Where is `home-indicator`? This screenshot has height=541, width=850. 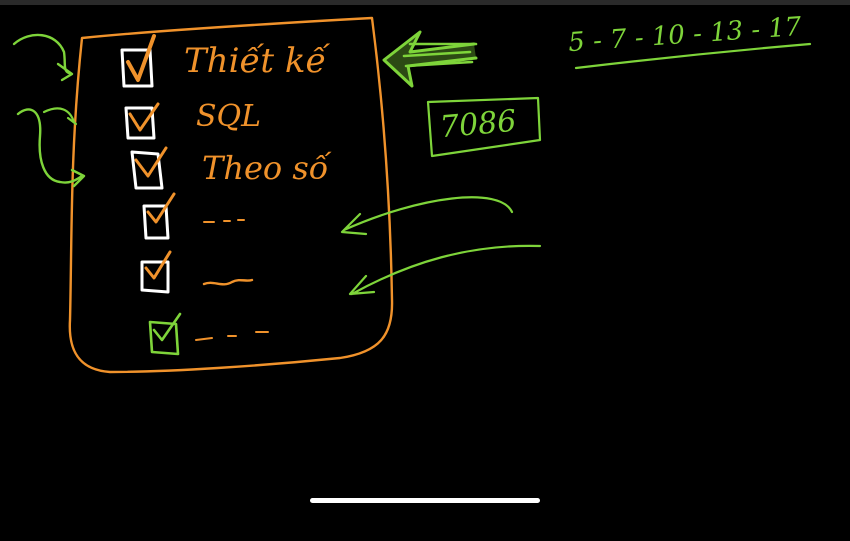
home-indicator is located at coordinates (425, 500).